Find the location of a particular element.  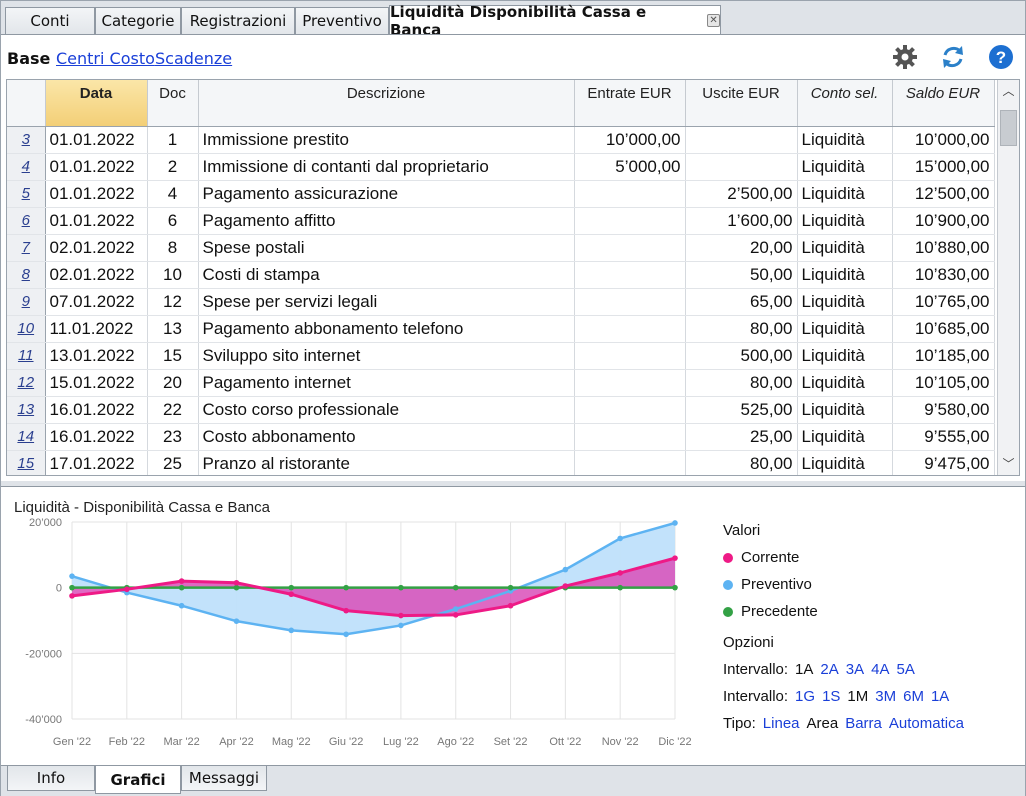

option-intervallo2-5: 1A is located at coordinates (940, 696).